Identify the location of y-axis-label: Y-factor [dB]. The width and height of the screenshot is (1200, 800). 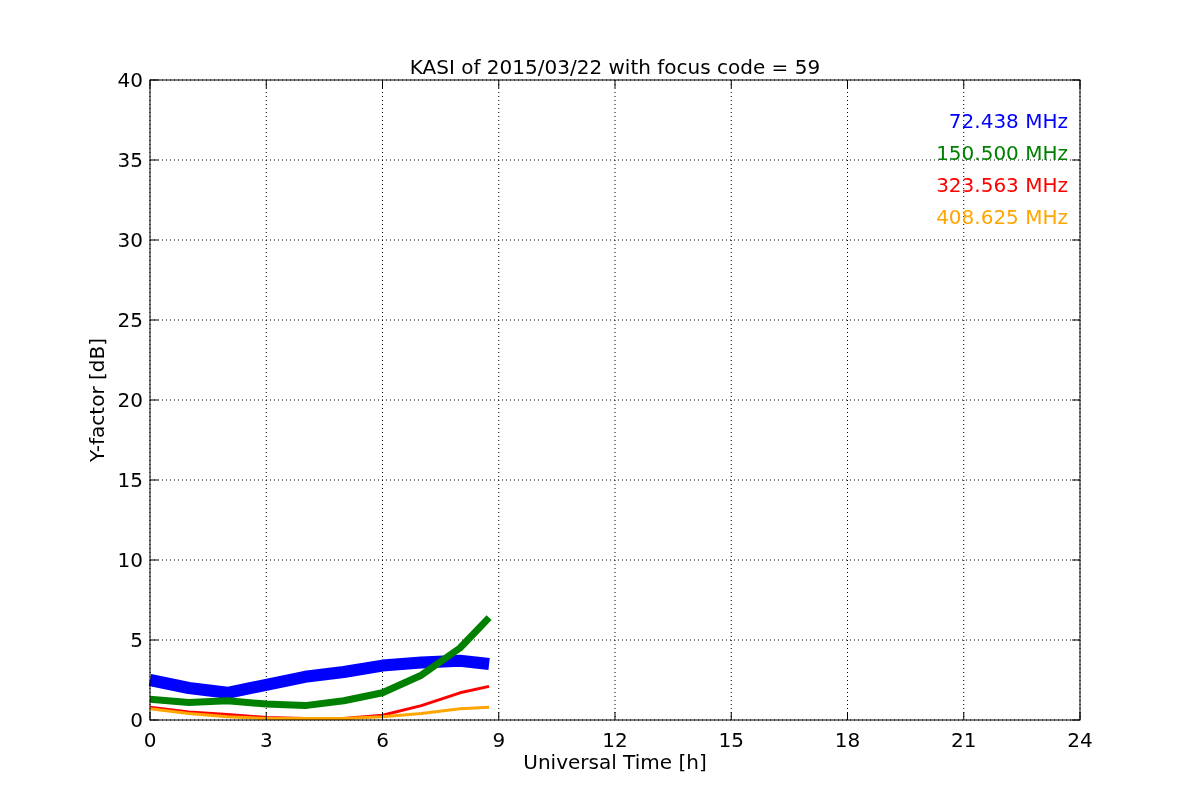
(97, 400).